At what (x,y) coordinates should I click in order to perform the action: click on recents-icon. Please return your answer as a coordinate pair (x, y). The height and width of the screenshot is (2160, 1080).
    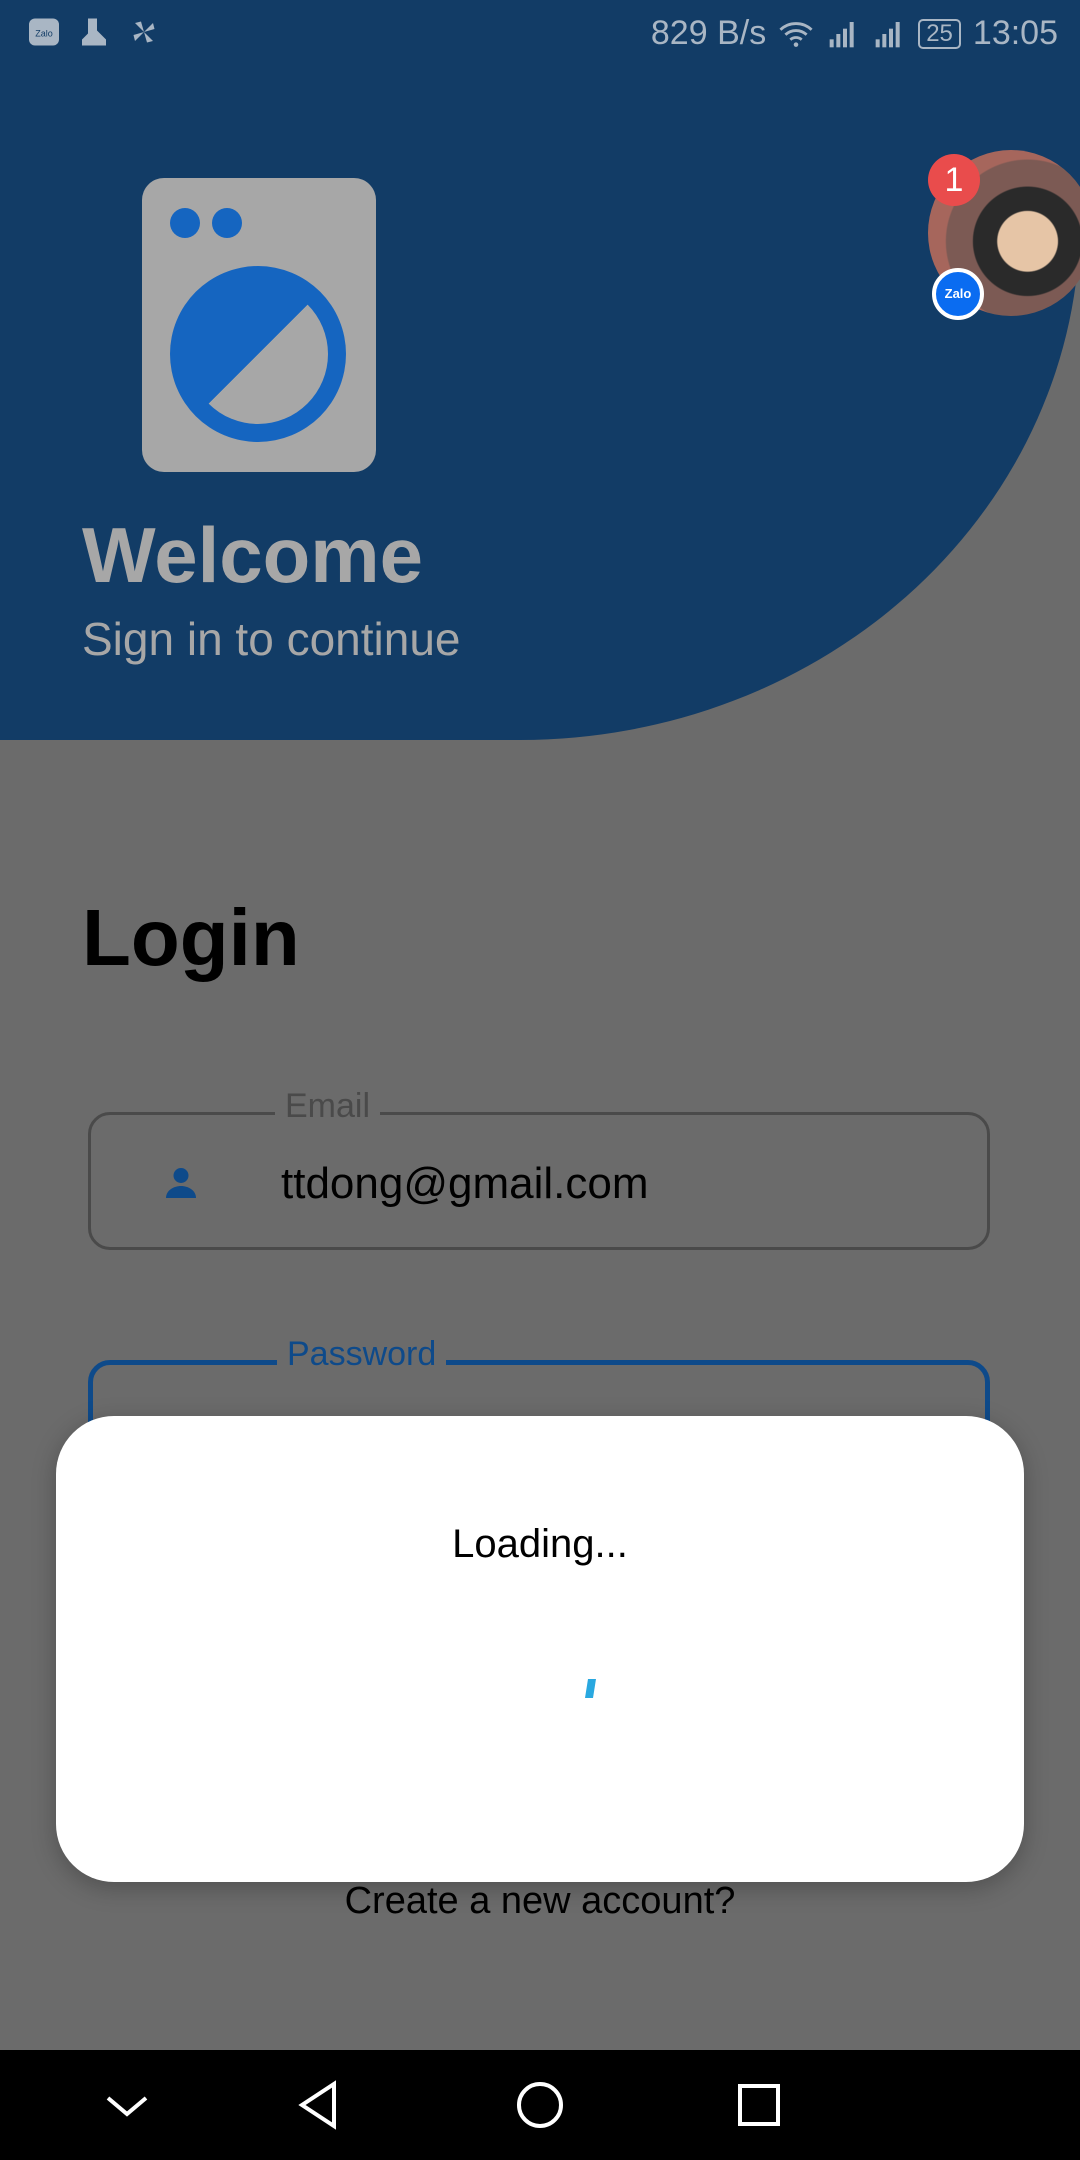
    Looking at the image, I should click on (759, 2105).